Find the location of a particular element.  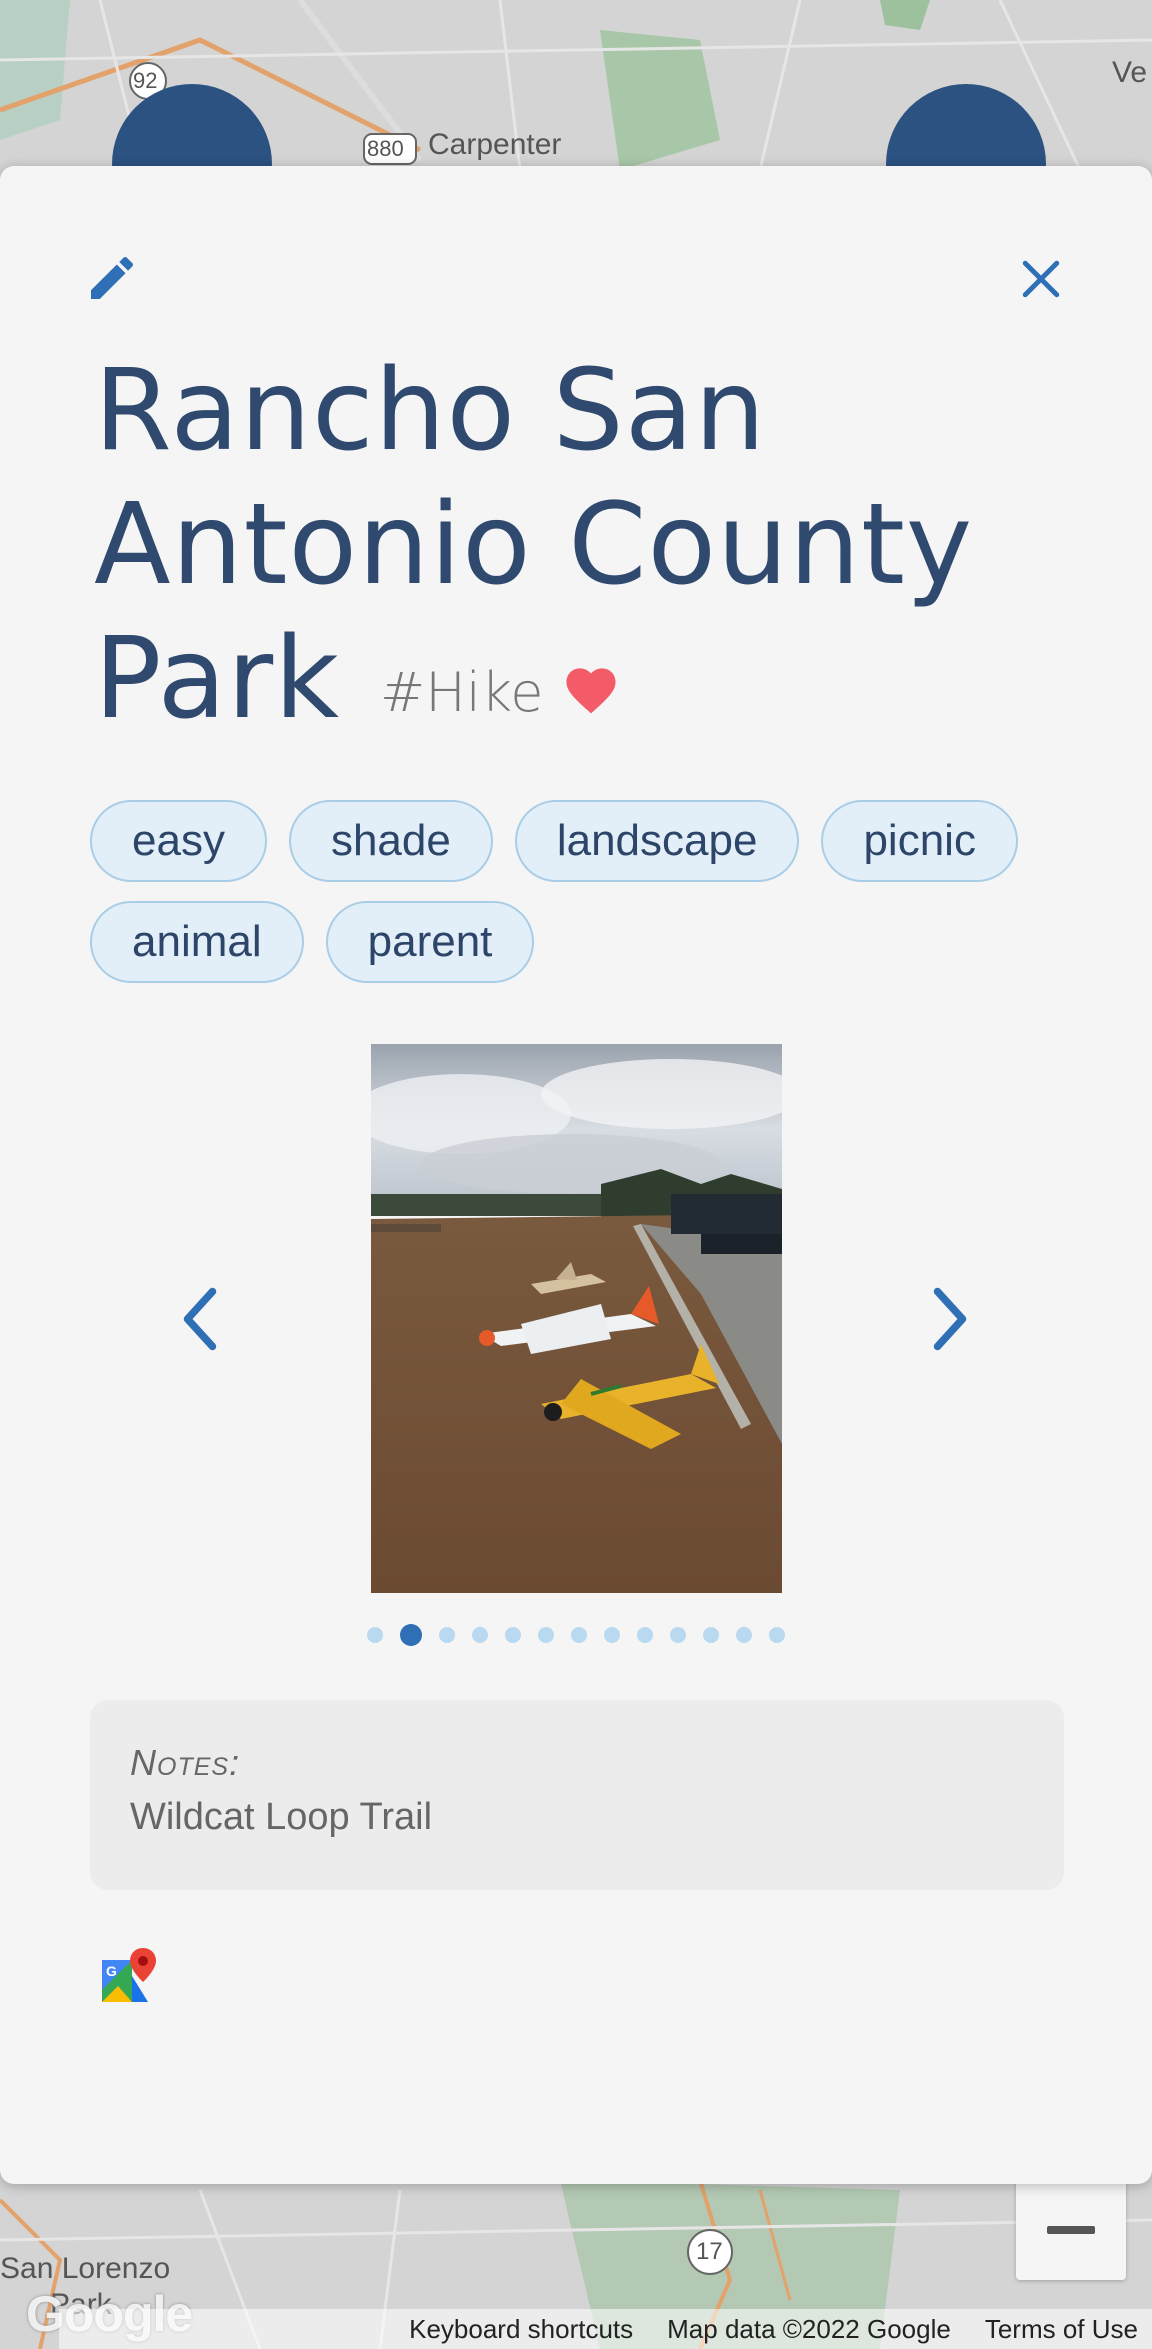

map-label-ve: Ve is located at coordinates (1130, 72).